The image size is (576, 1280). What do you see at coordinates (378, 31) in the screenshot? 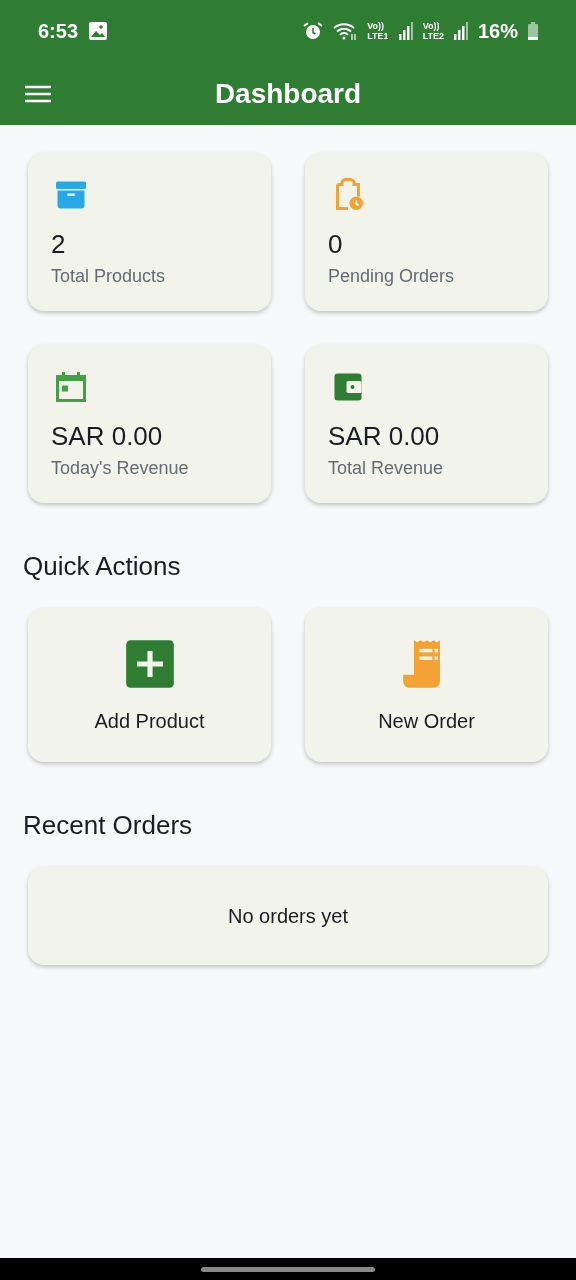
I see `sim-label: Vo)) LTE1` at bounding box center [378, 31].